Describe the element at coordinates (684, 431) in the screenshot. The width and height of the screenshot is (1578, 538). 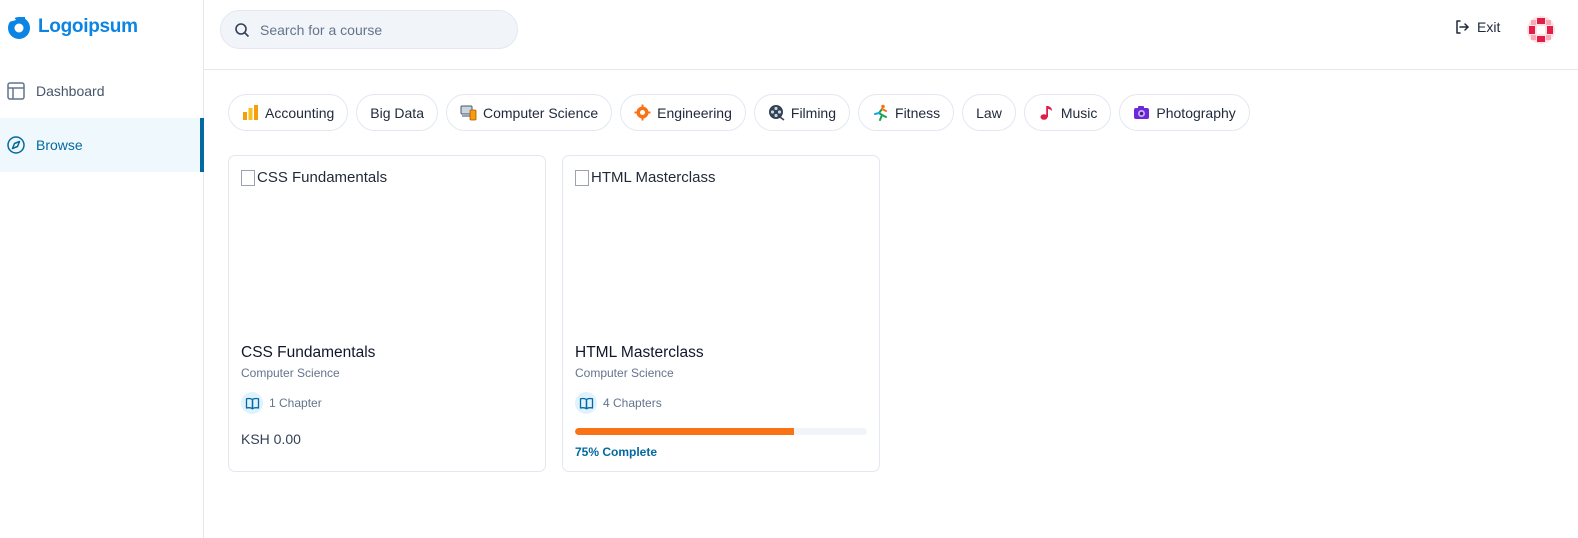
I see `progress-fill` at that location.